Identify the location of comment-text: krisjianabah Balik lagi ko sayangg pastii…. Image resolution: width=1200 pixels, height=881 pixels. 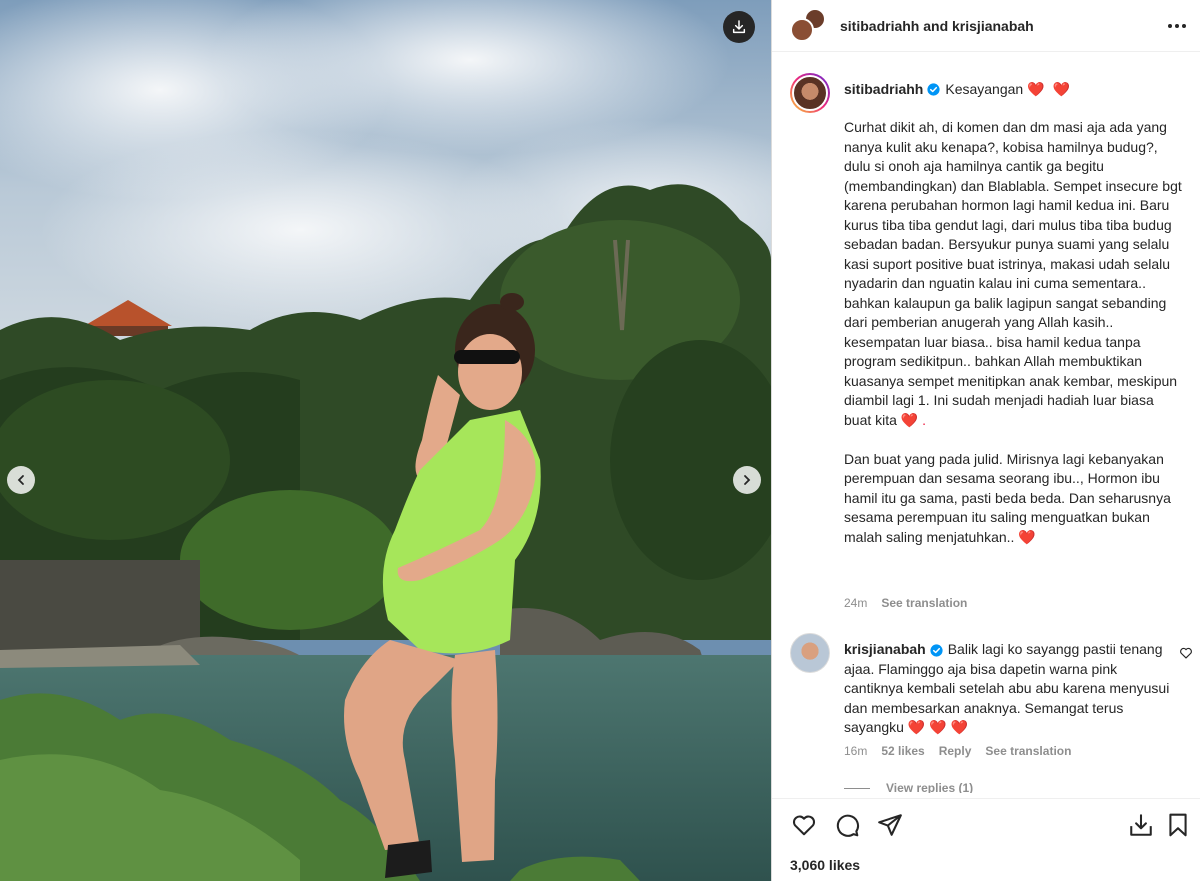
(1009, 689).